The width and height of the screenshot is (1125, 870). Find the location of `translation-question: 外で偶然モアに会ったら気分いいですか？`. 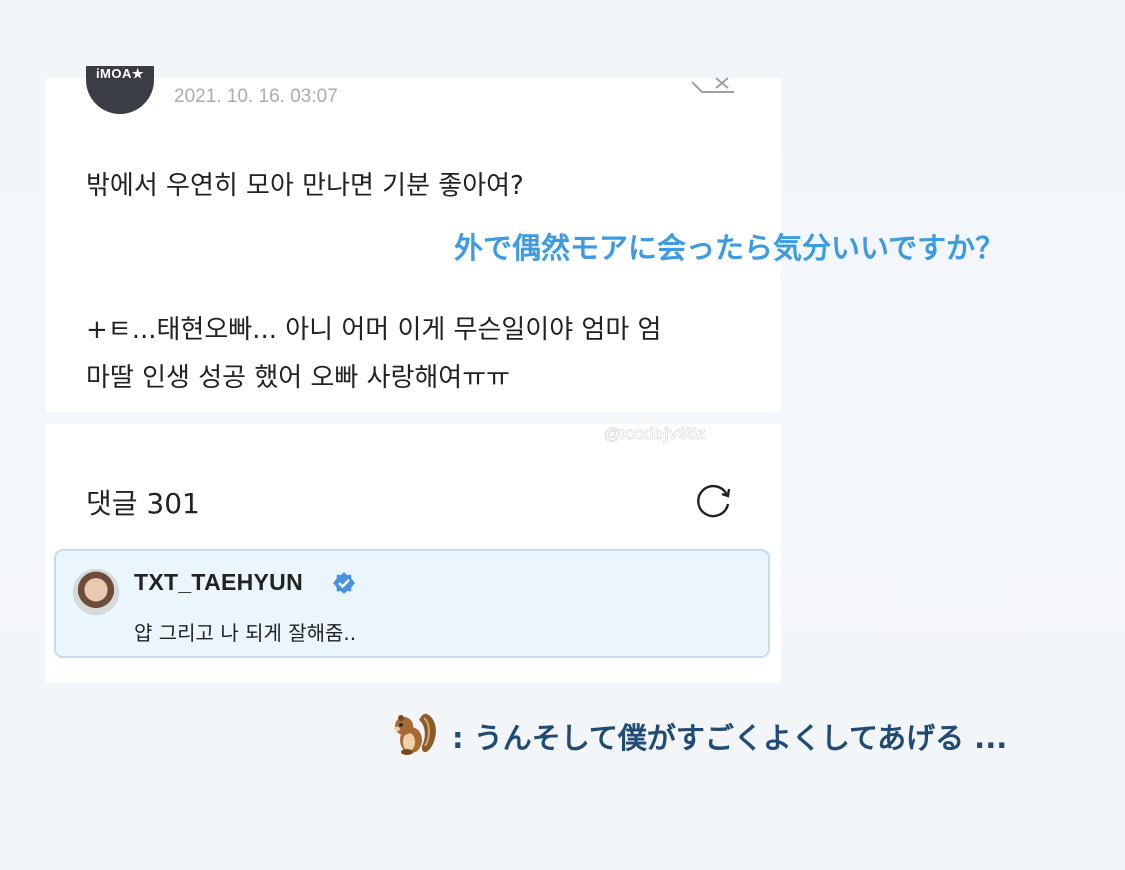

translation-question: 外で偶然モアに会ったら気分いいですか？ is located at coordinates (729, 248).